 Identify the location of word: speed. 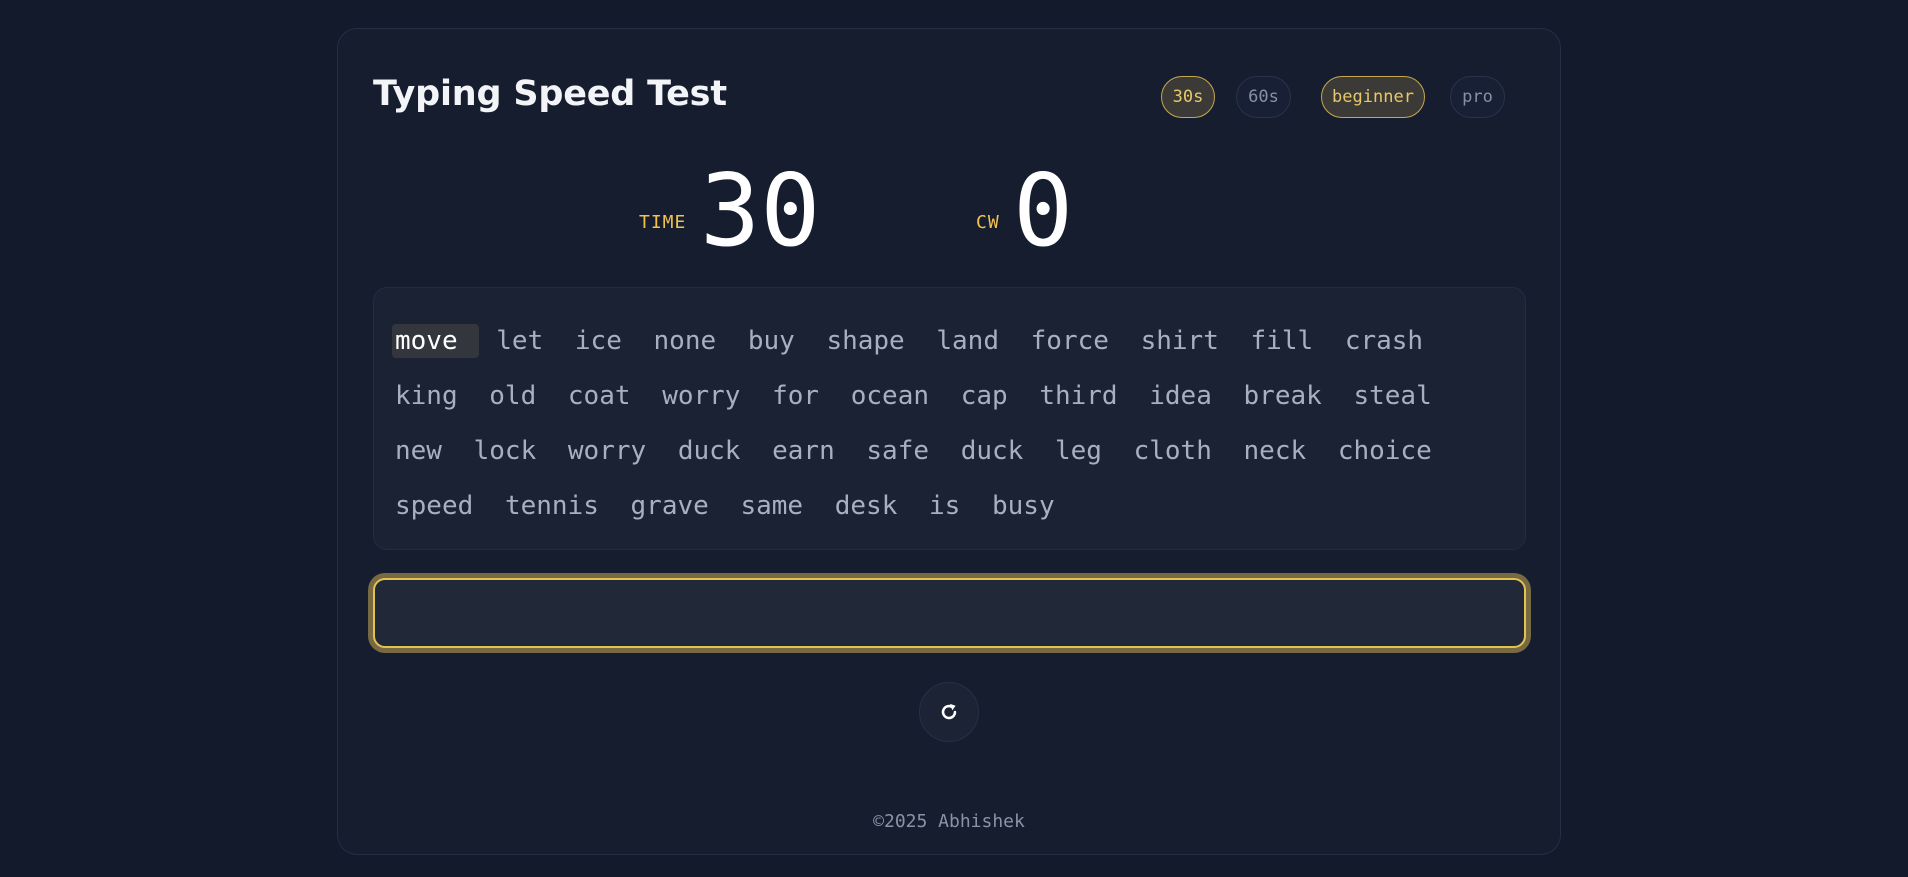
(434, 506).